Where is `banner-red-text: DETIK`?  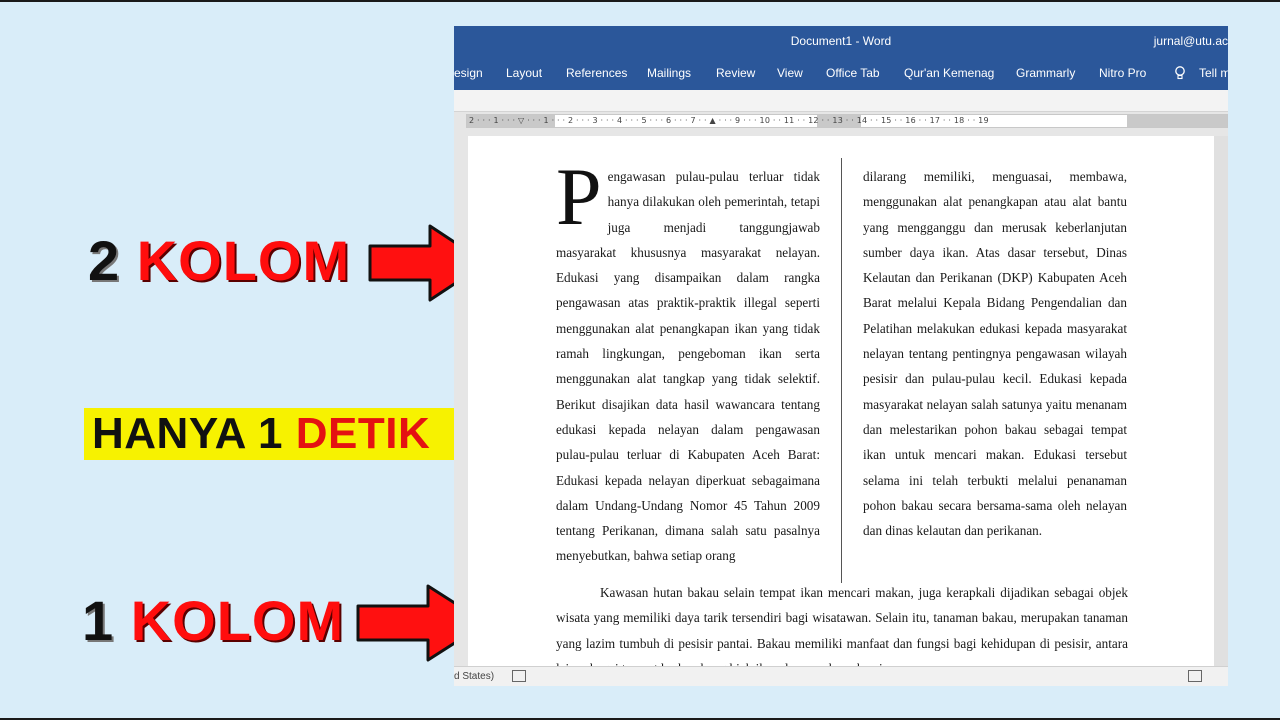 banner-red-text: DETIK is located at coordinates (363, 433).